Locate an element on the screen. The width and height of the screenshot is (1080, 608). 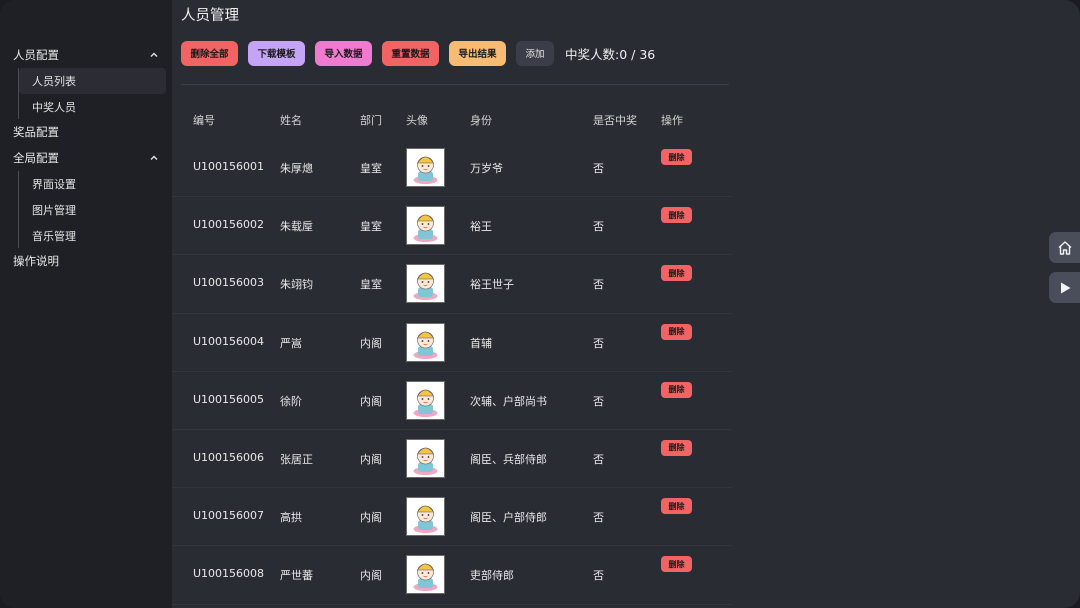
cell-name: 高拱 is located at coordinates (291, 518).